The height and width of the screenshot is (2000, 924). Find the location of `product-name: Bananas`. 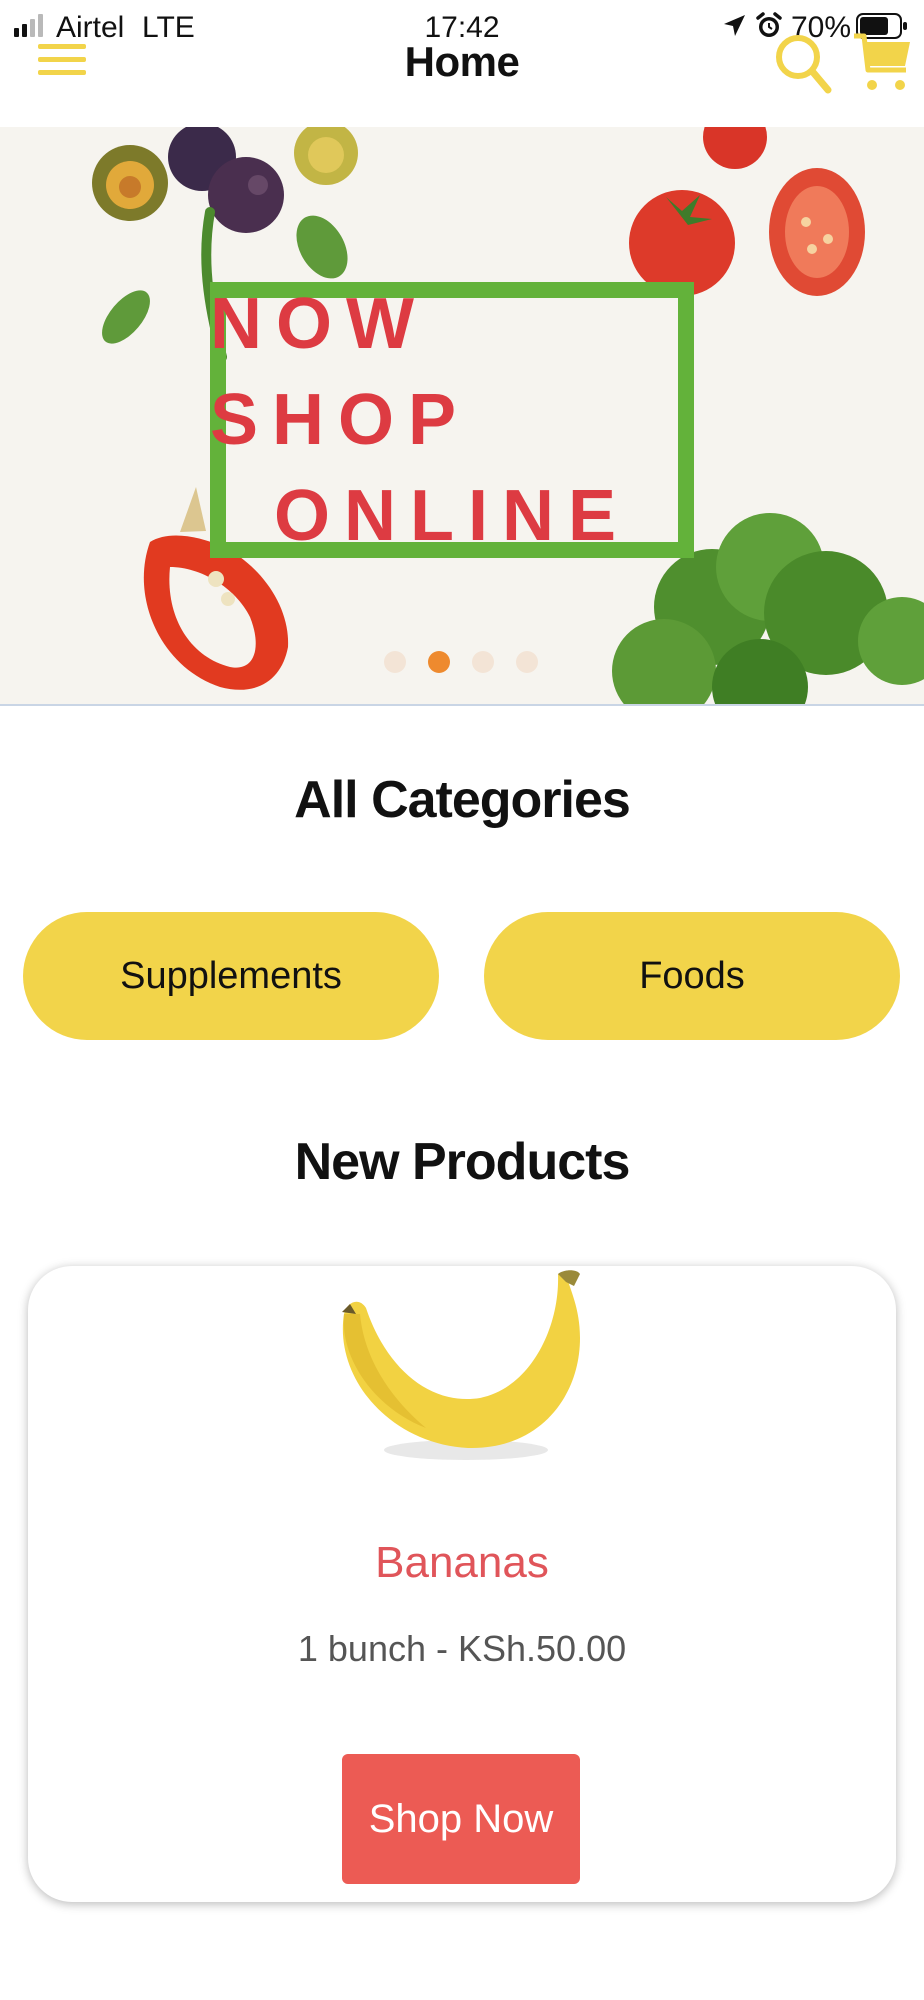

product-name: Bananas is located at coordinates (462, 1563).